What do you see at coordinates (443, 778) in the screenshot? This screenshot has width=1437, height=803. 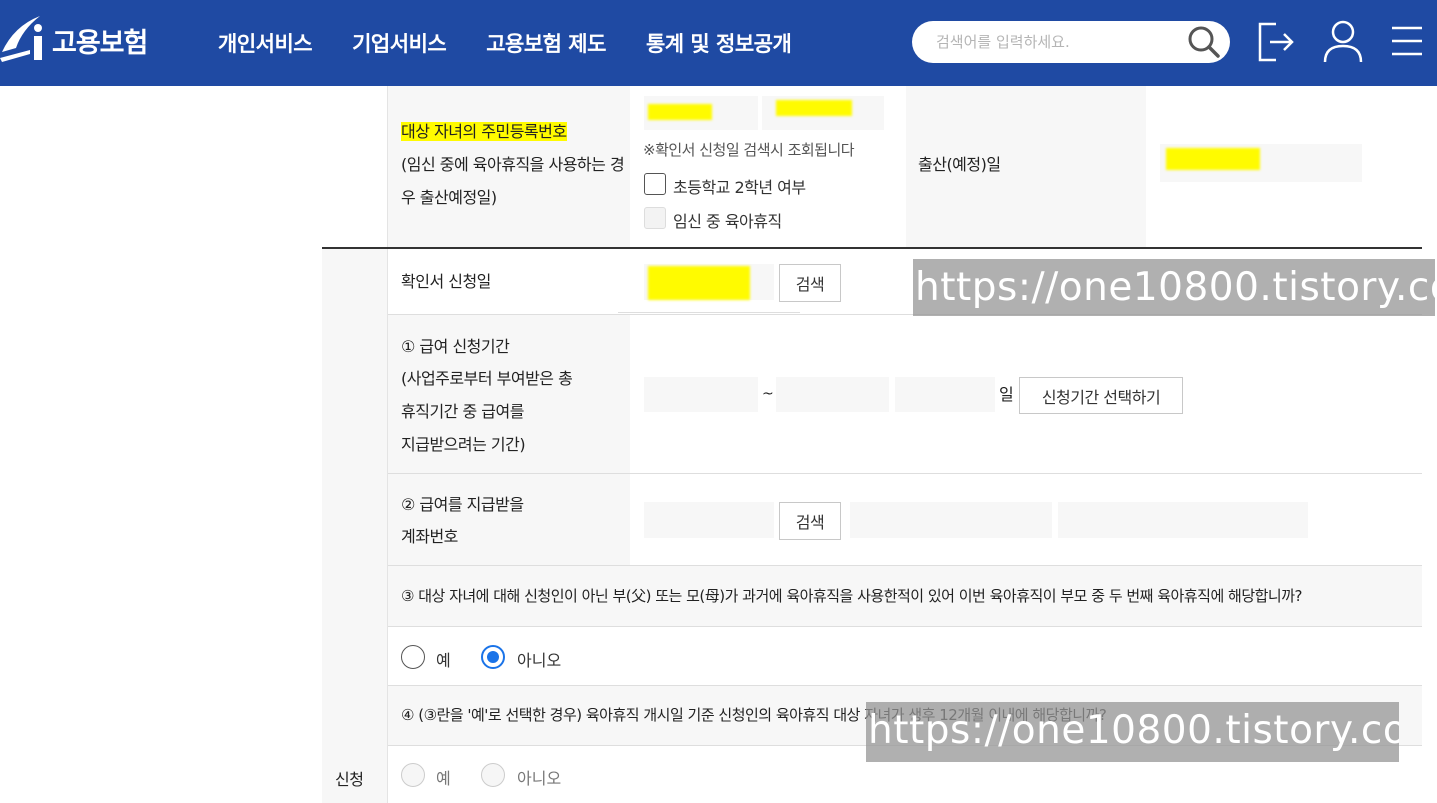 I see `q4-yes-label: 예` at bounding box center [443, 778].